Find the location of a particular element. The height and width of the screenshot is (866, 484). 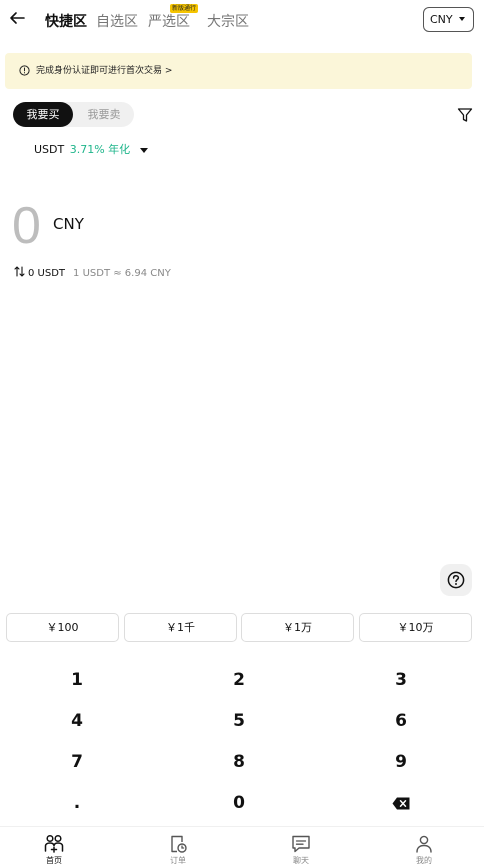

nav-orders: 订单 is located at coordinates (178, 846).